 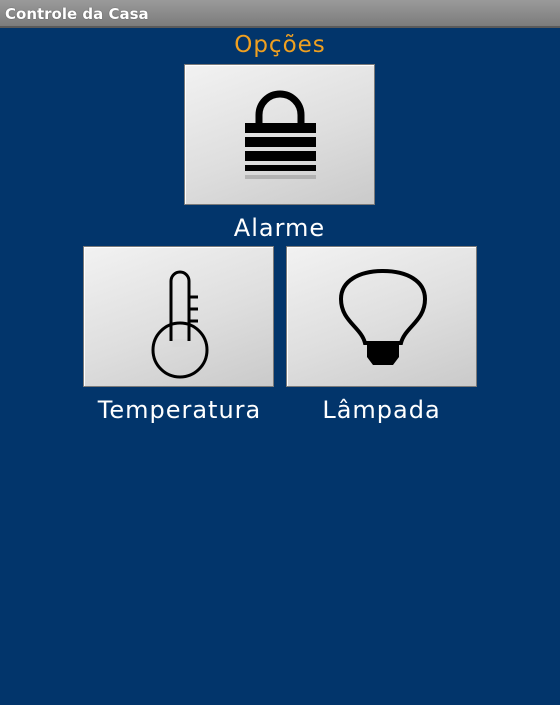 I want to click on alarm-label: Alarme, so click(x=279, y=228).